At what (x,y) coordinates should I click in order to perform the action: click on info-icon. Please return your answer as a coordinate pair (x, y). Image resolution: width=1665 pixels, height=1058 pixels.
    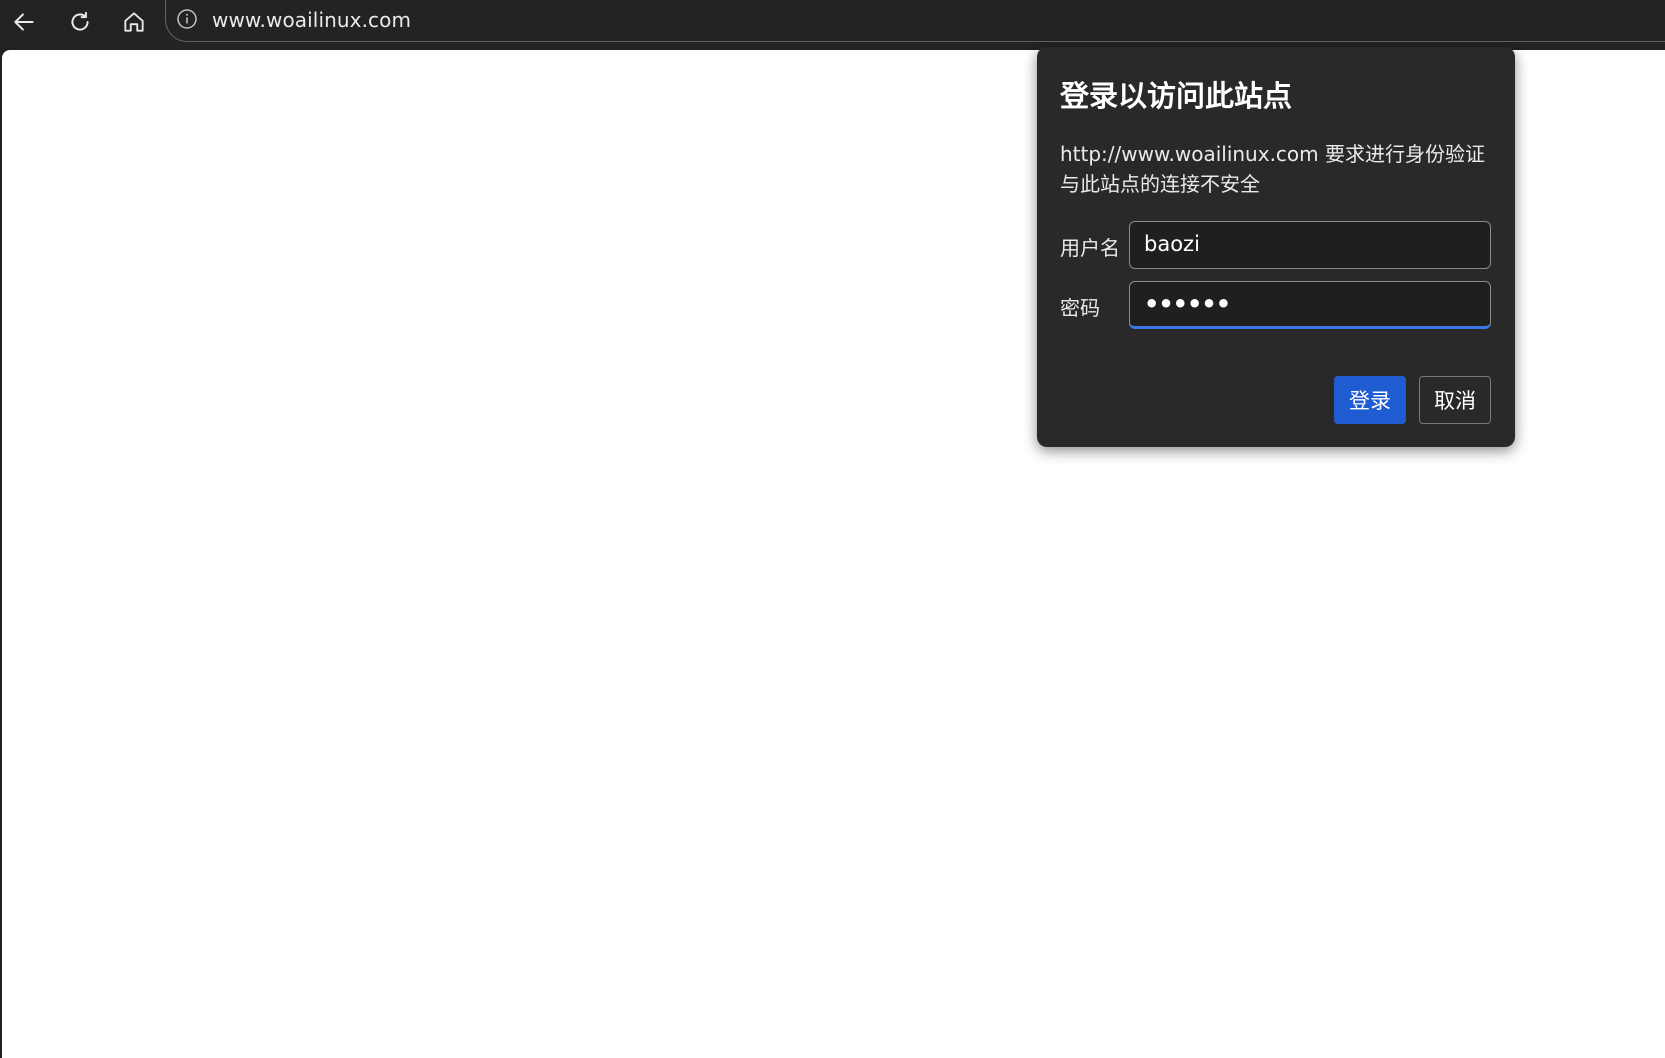
    Looking at the image, I should click on (187, 19).